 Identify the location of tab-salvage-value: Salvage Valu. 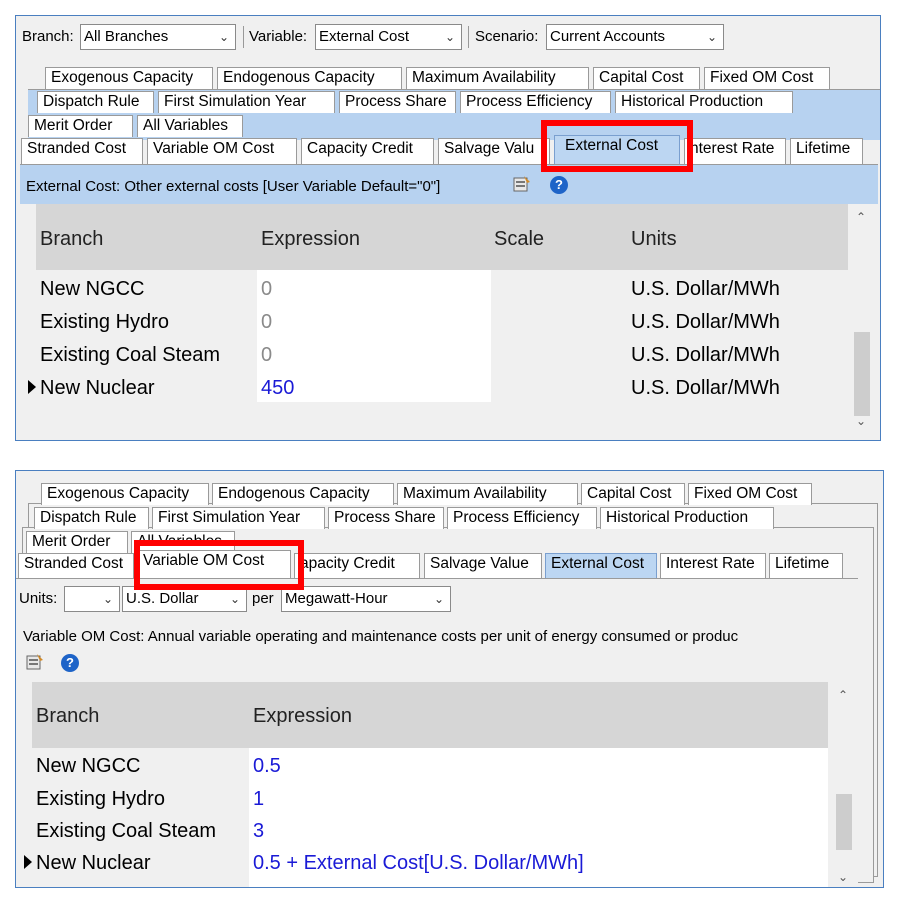
(494, 151).